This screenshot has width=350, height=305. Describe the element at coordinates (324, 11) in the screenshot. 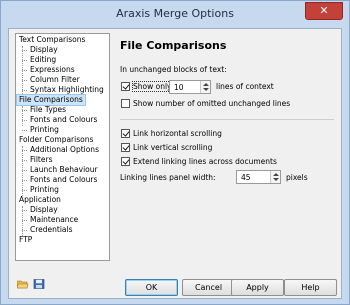

I see `close-button: ✕` at that location.